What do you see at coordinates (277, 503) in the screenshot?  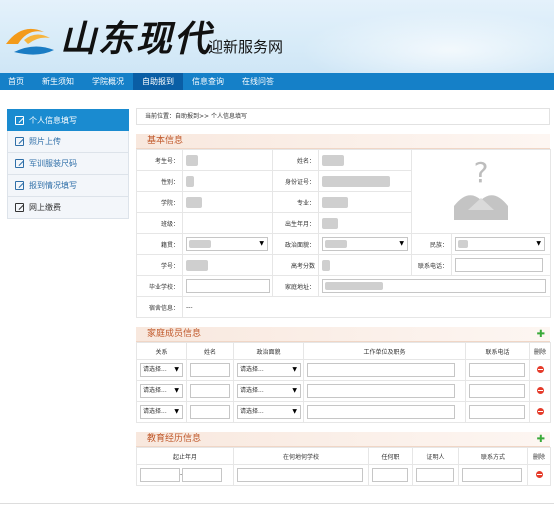 I see `page-bottom-border` at bounding box center [277, 503].